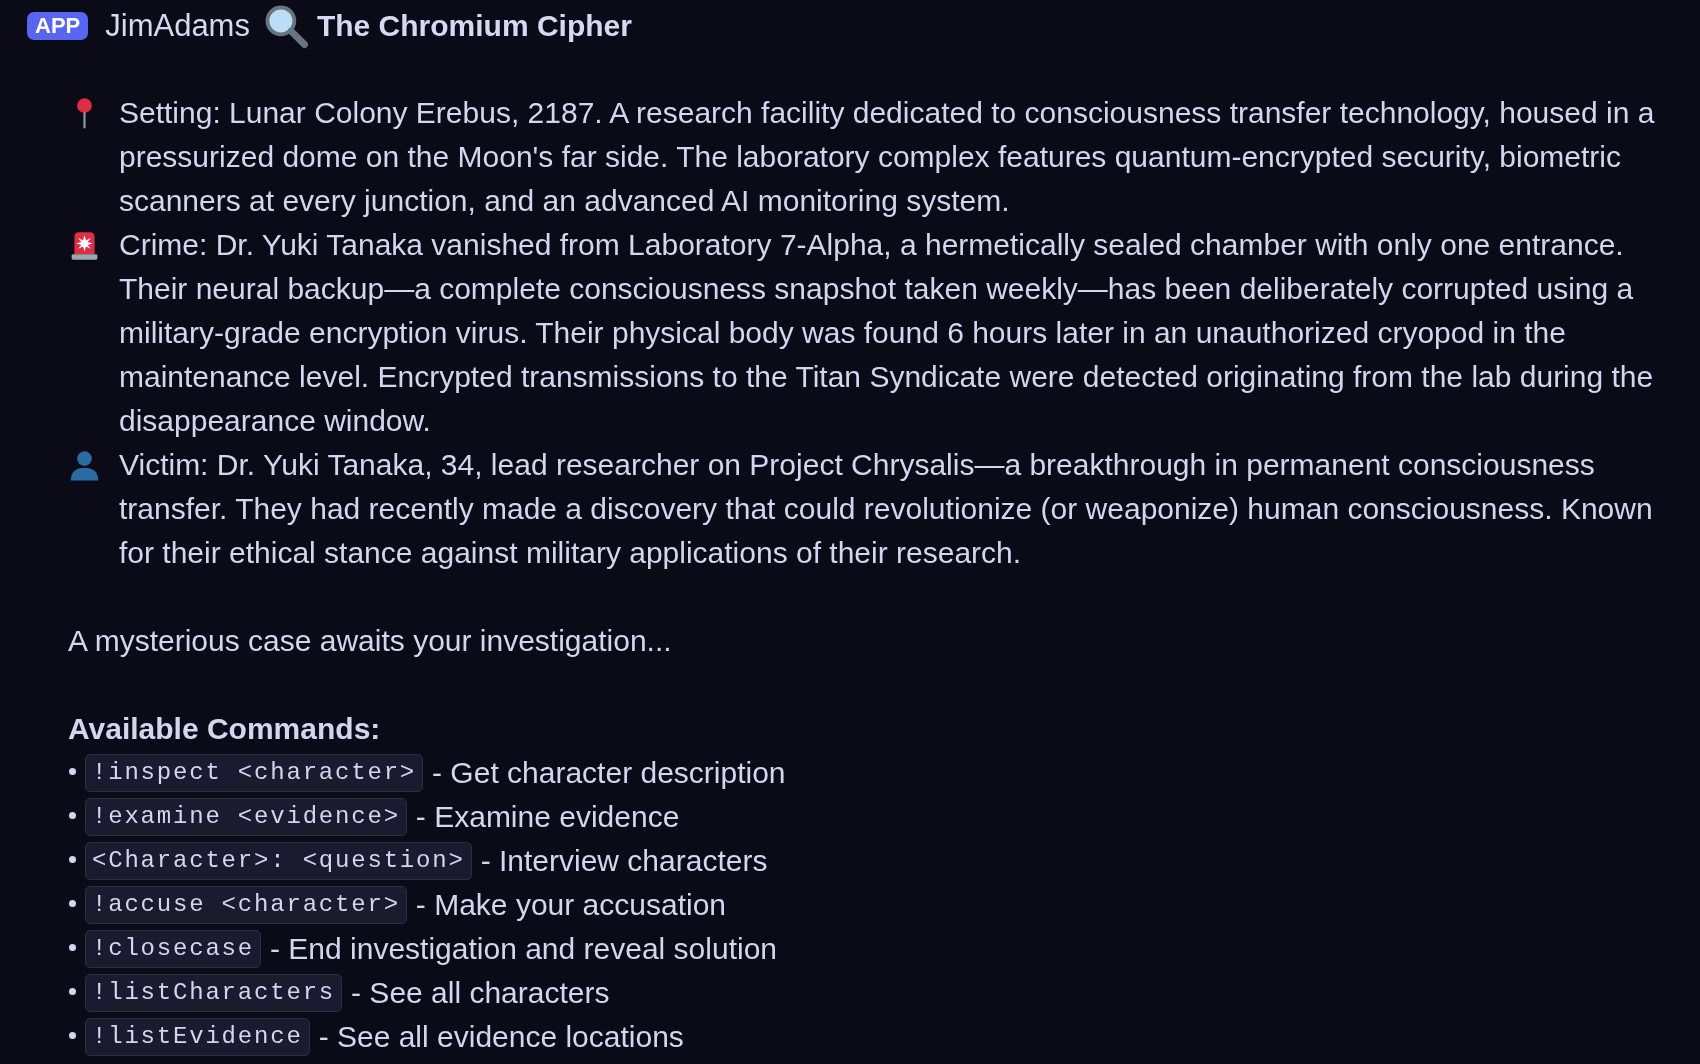 This screenshot has height=1064, width=1700. I want to click on command-code: <Character>: <question>, so click(278, 861).